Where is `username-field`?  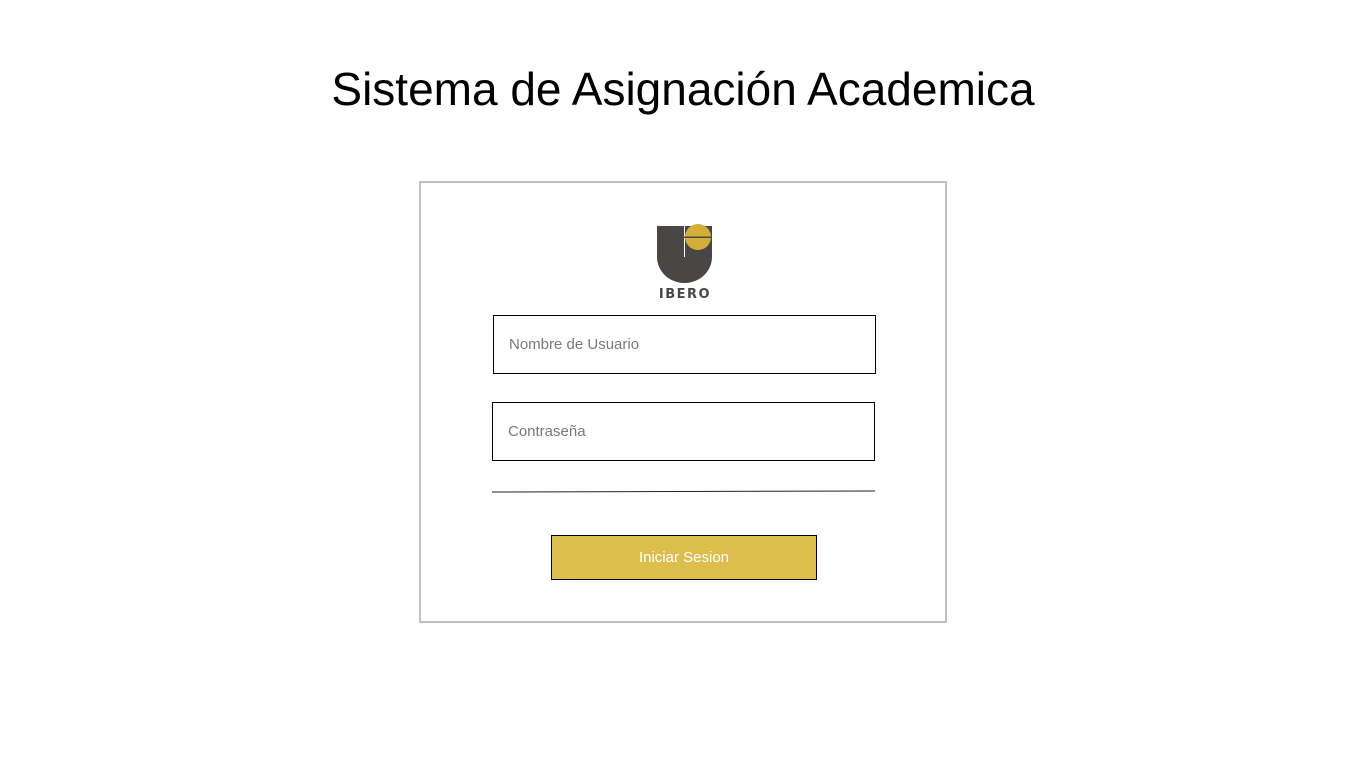 username-field is located at coordinates (684, 344).